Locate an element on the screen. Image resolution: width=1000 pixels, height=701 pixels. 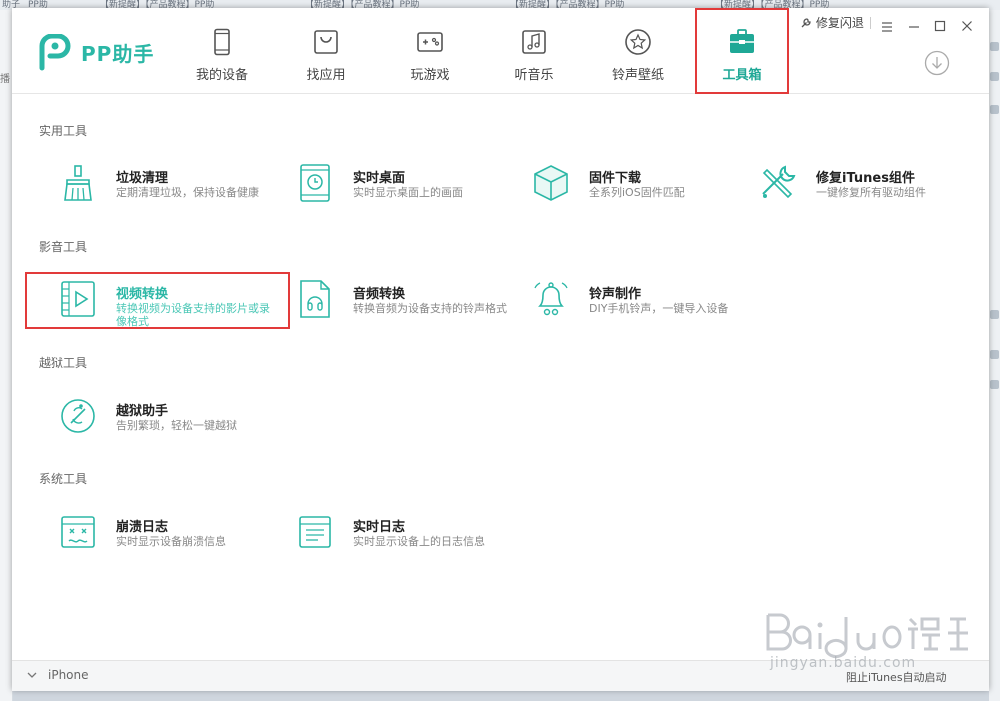
tool-repair-itunes: 修复iTunes组件 一键修复所有驱动组件 is located at coordinates (858, 184).